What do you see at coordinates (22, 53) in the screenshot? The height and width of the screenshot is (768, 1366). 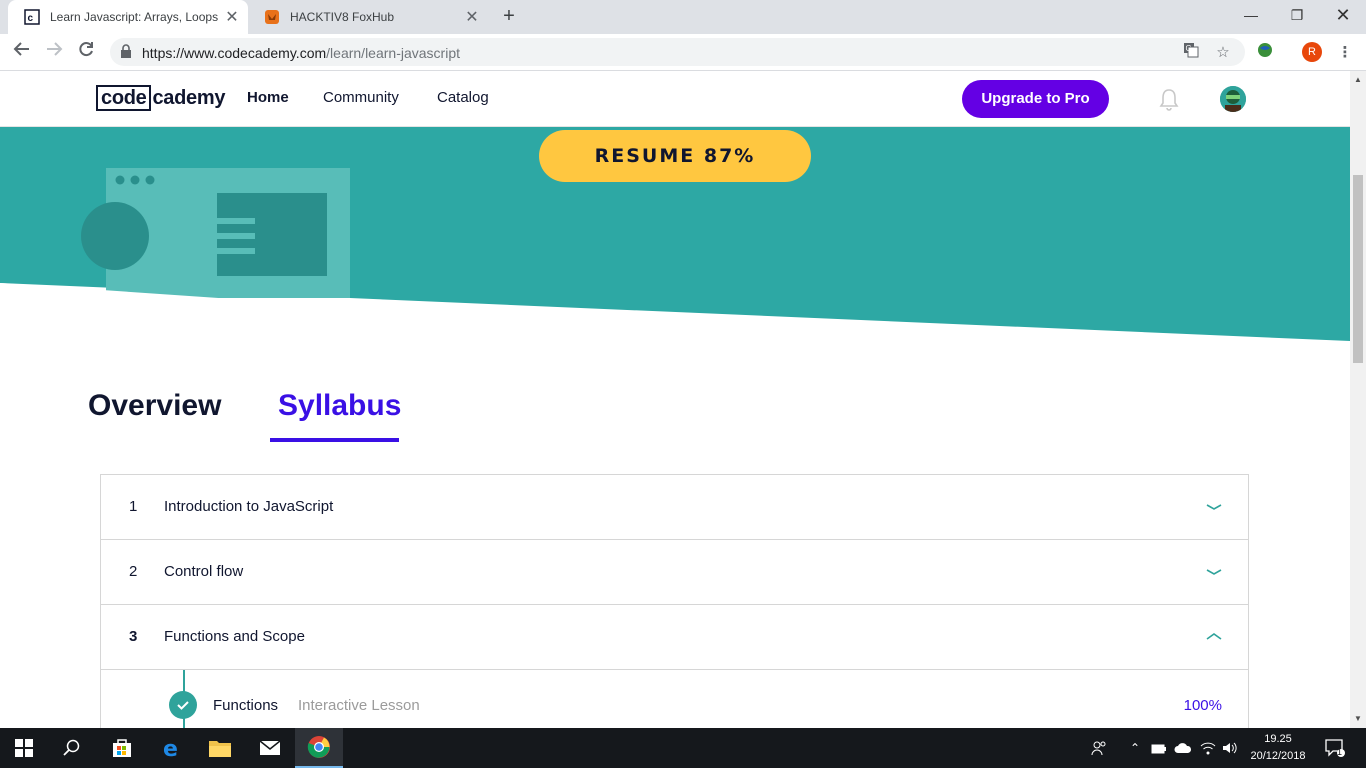 I see `back-arrow-icon` at bounding box center [22, 53].